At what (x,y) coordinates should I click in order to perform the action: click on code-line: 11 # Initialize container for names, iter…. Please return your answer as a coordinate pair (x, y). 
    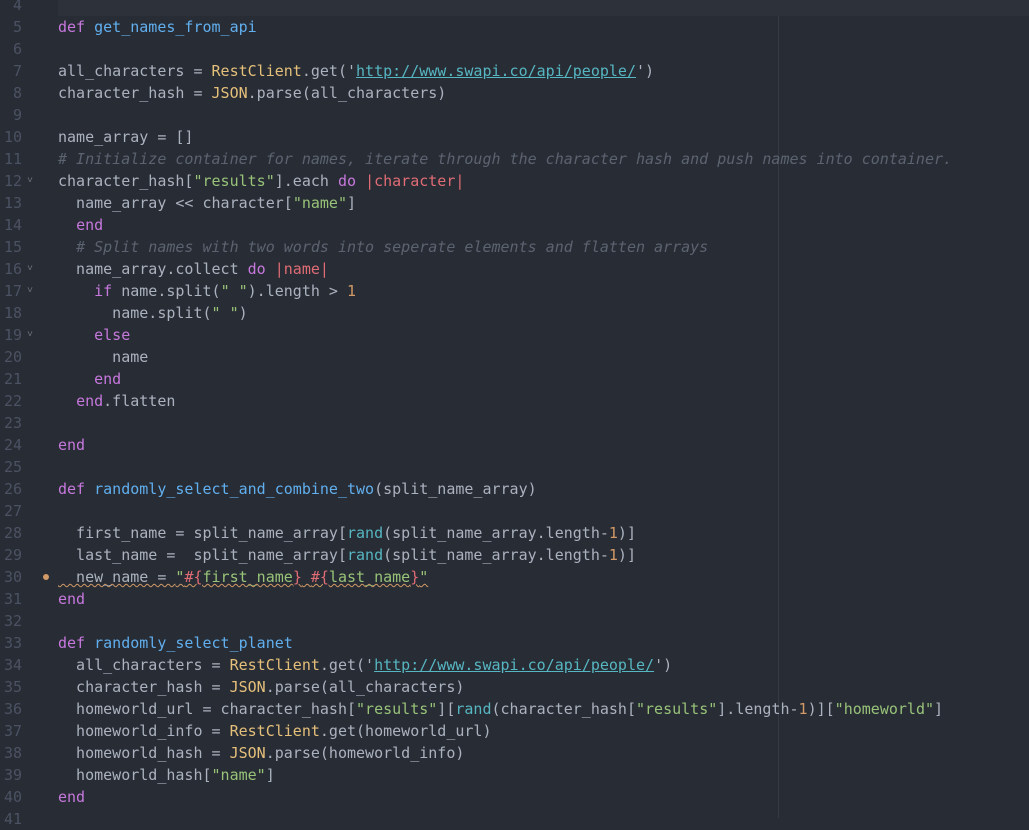
    Looking at the image, I should click on (514, 159).